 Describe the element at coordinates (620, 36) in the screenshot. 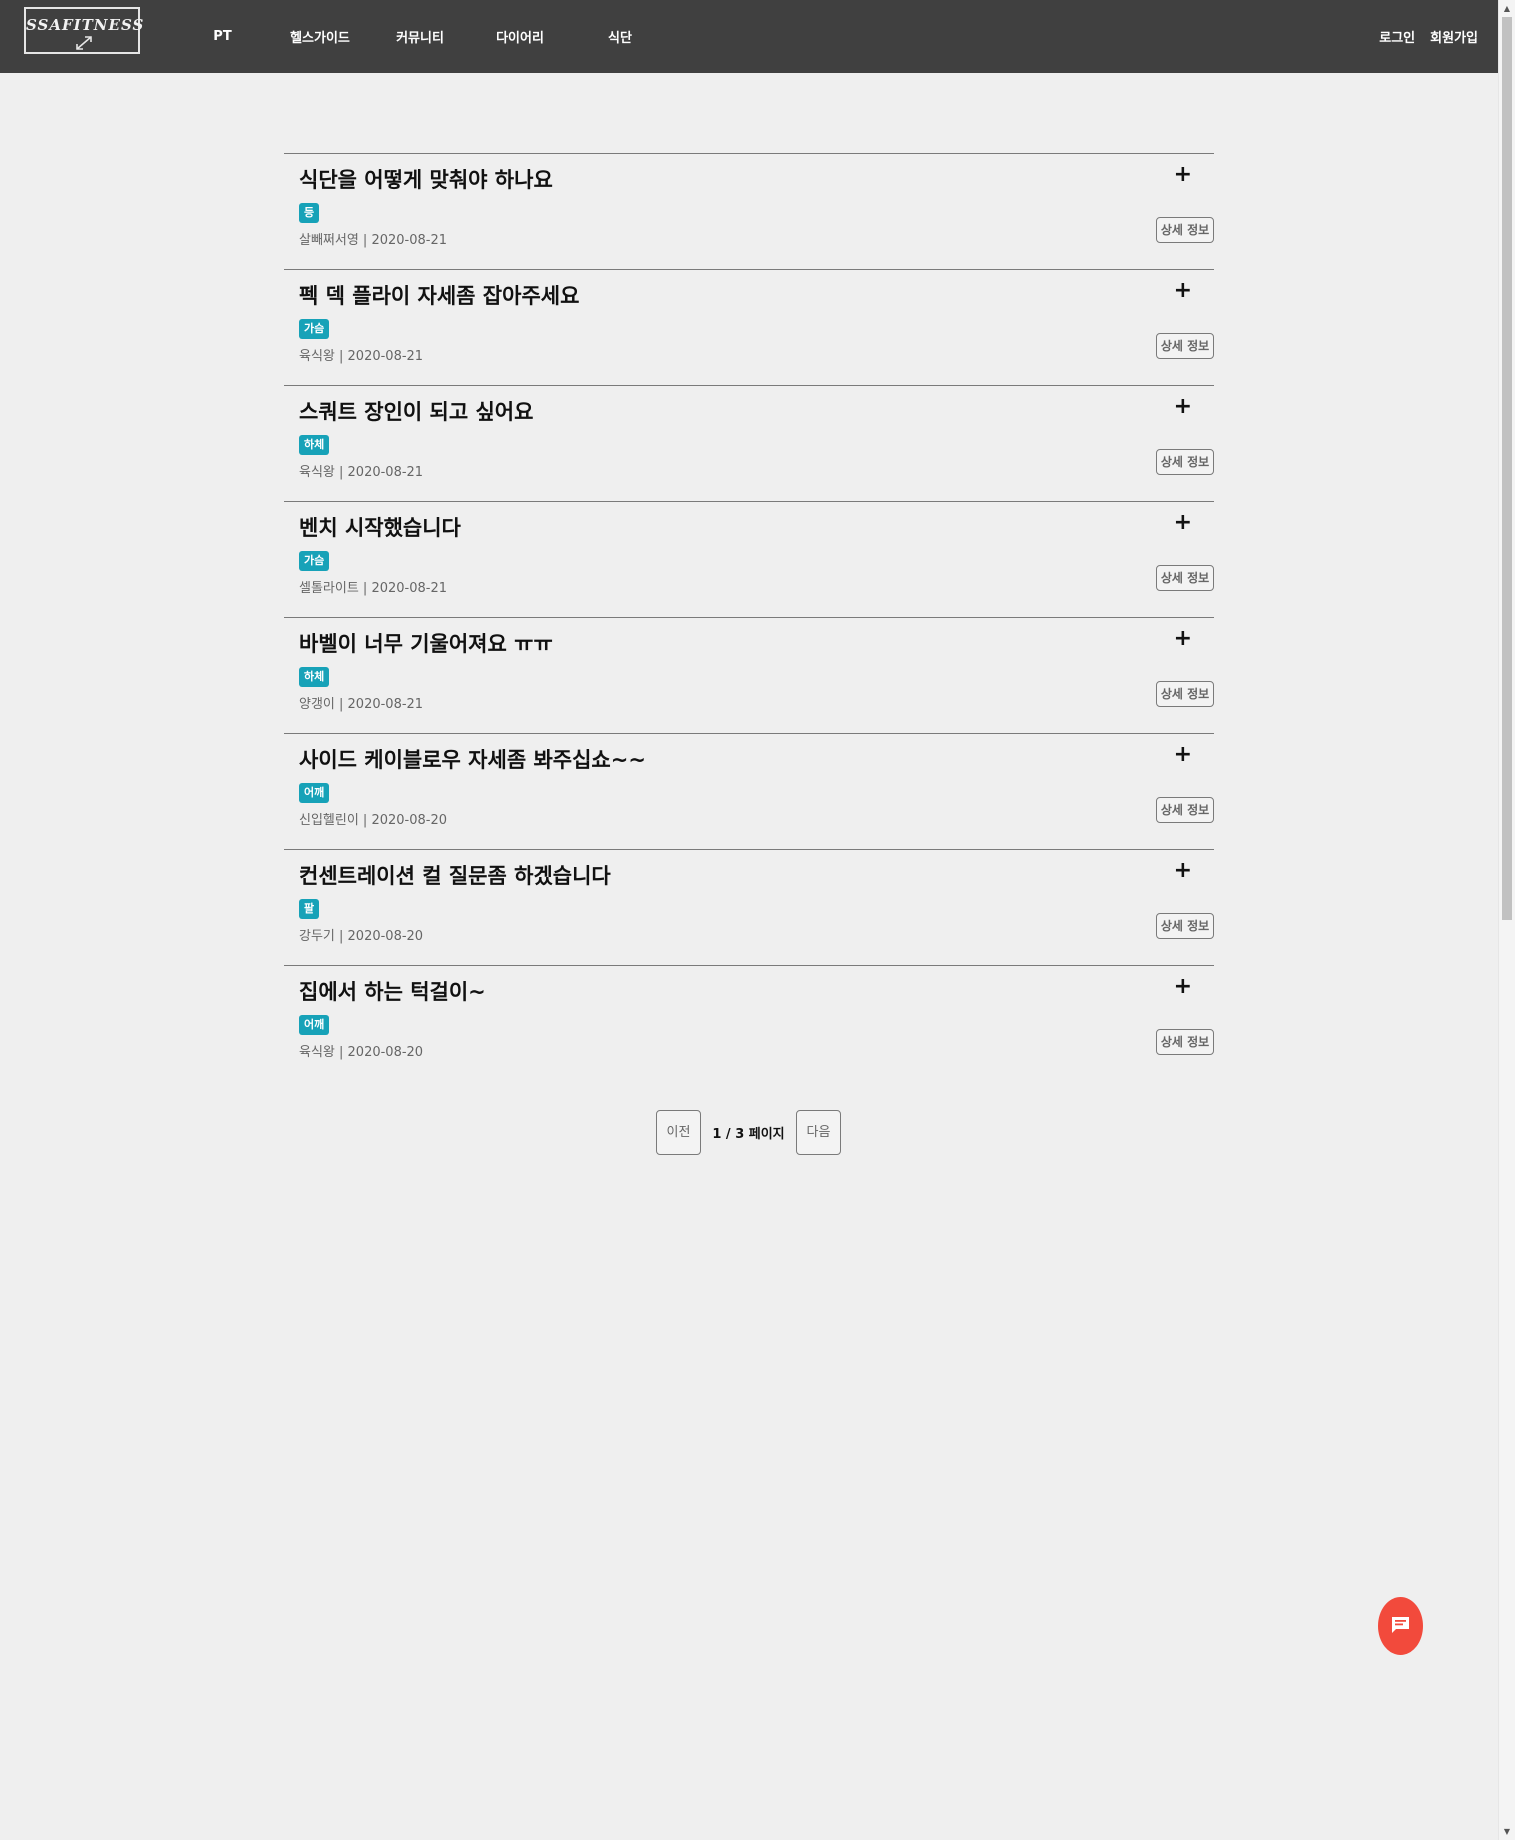

I see `nav-link-diet: 식단` at that location.